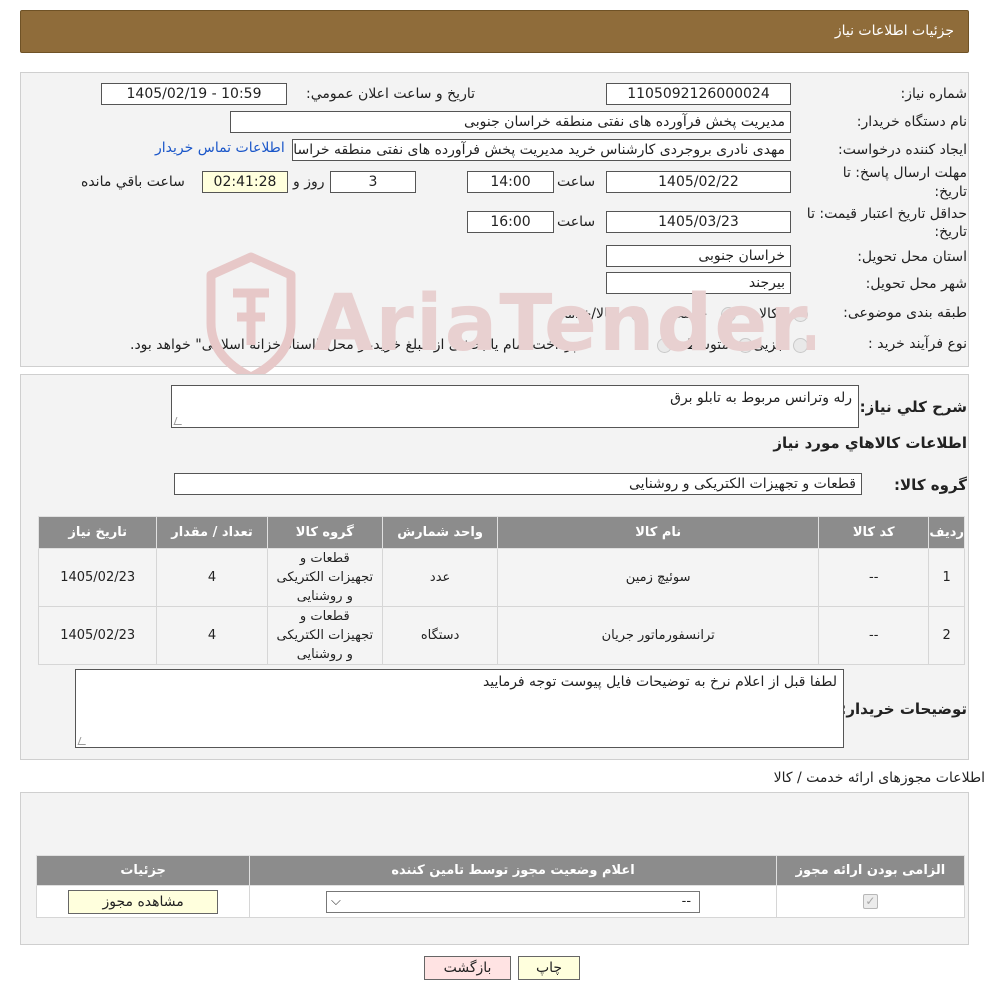 The width and height of the screenshot is (985, 1000). What do you see at coordinates (440, 635) in the screenshot?
I see `cell-unit: دستگاه` at bounding box center [440, 635].